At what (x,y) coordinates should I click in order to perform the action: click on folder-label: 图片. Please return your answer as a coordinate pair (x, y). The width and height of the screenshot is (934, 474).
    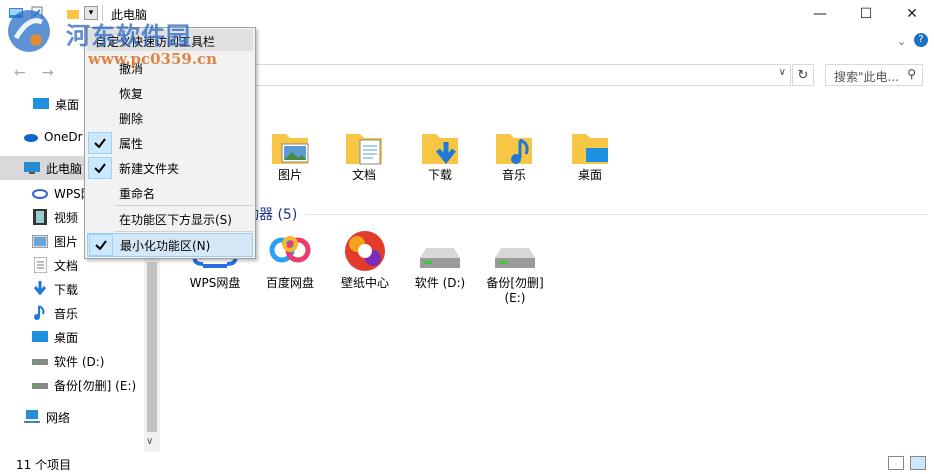
    Looking at the image, I should click on (289, 175).